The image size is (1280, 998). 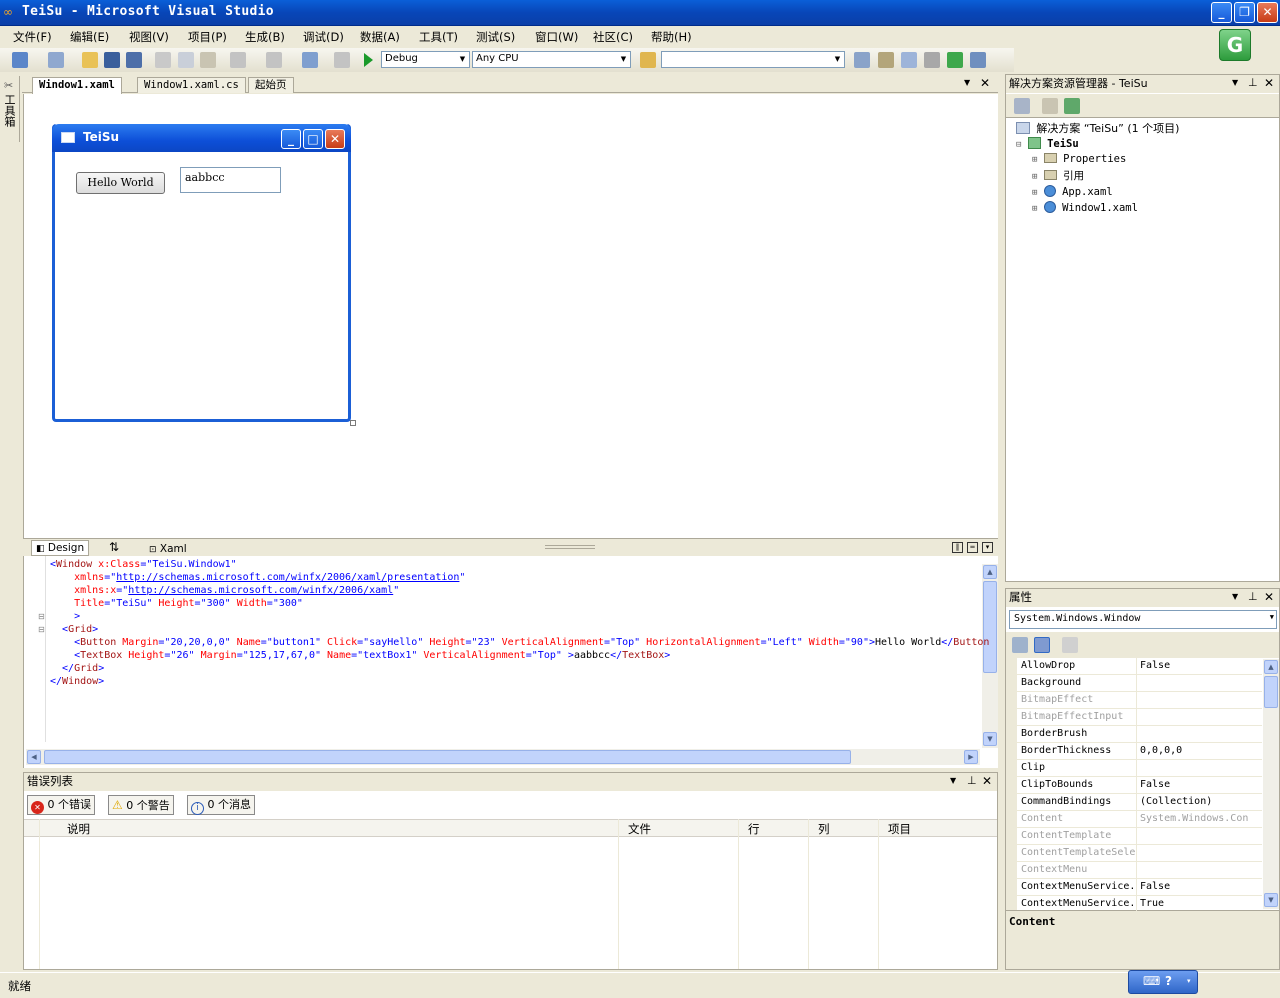 I want to click on restore-button: ❐, so click(x=1244, y=12).